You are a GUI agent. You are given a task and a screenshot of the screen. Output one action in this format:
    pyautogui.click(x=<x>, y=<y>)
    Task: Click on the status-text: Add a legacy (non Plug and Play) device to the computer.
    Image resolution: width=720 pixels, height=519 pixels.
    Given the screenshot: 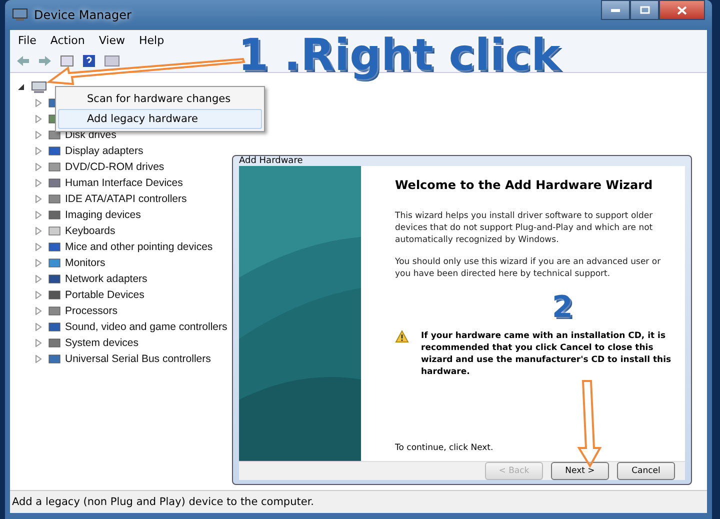 What is the action you would take?
    pyautogui.click(x=163, y=502)
    